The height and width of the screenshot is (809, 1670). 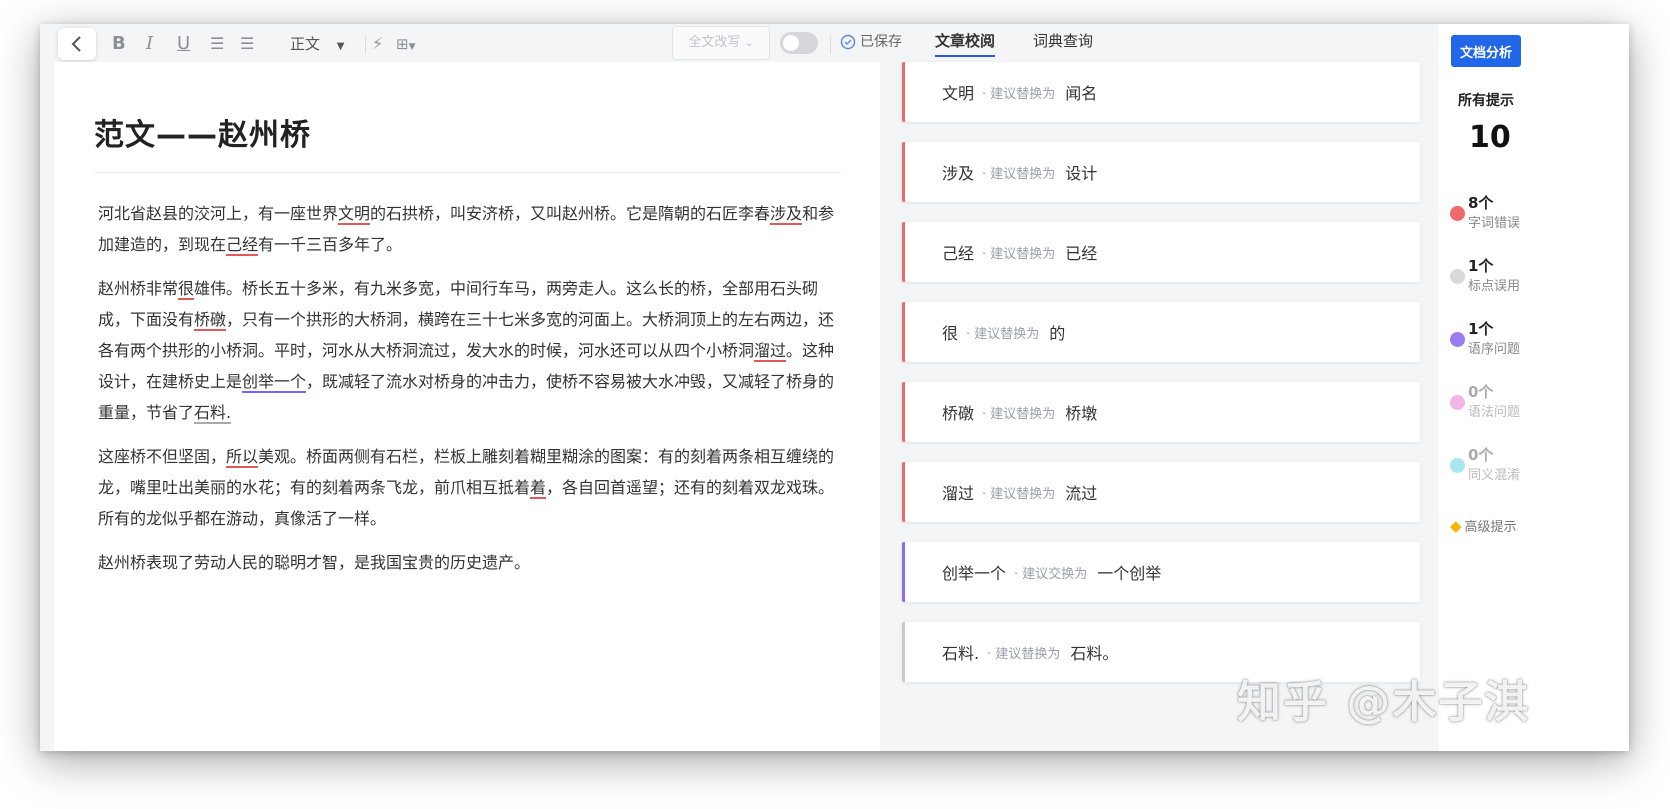 I want to click on chevron-left-icon, so click(x=76, y=44).